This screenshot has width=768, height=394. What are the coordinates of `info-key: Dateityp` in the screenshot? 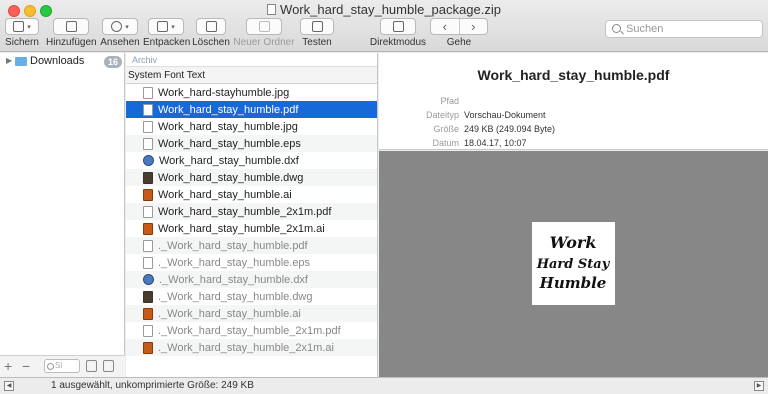 It's located at (442, 115).